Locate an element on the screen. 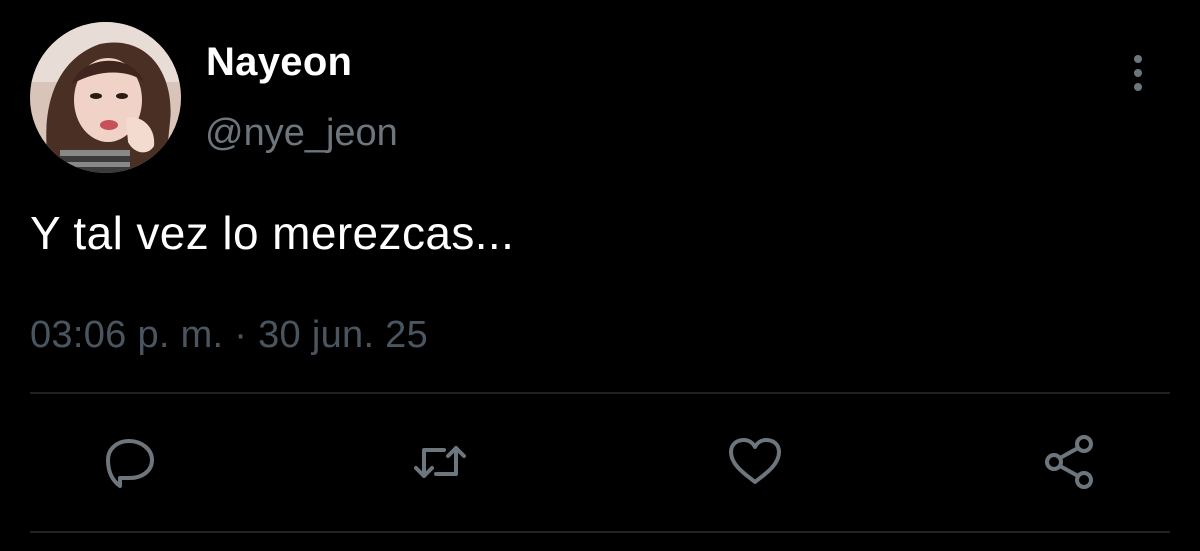  heart-icon is located at coordinates (755, 461).